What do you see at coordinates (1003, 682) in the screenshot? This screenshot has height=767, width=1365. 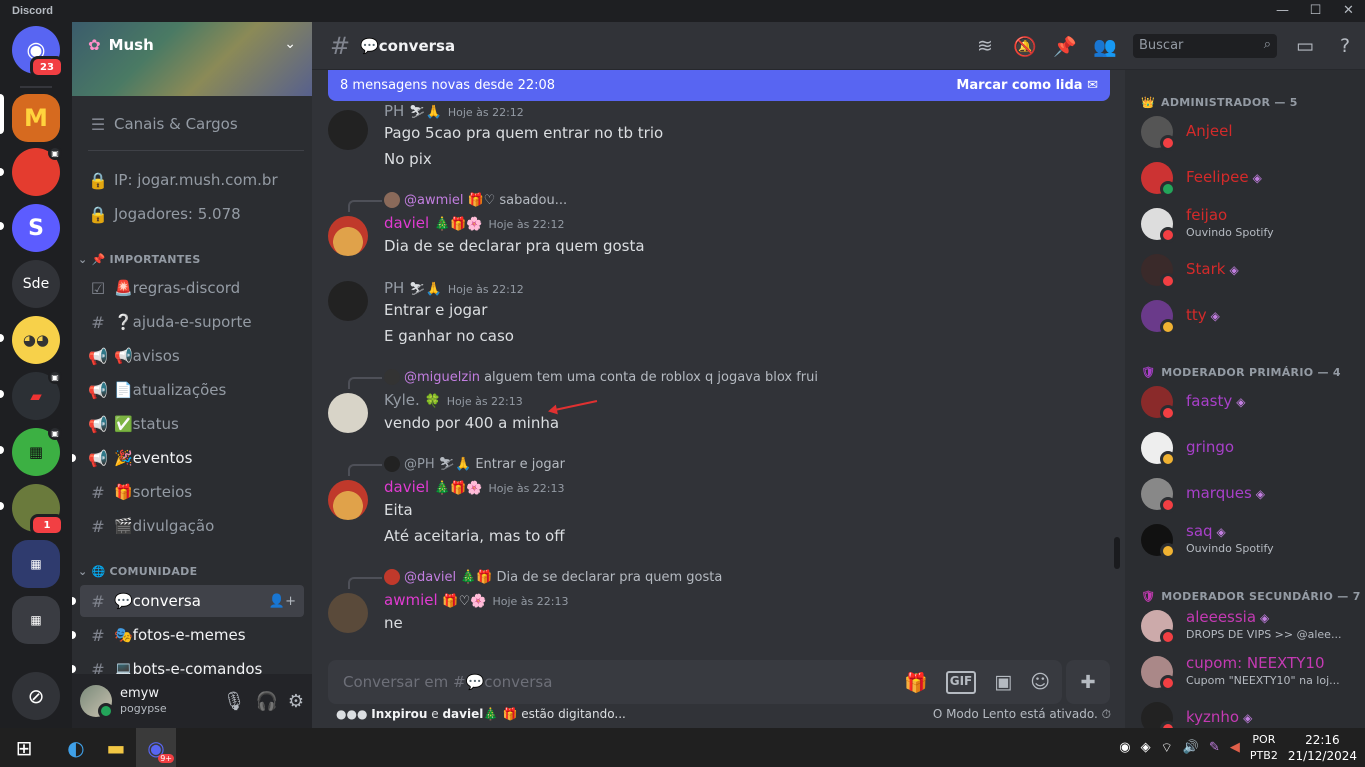 I see `sticker-icon: ▣` at bounding box center [1003, 682].